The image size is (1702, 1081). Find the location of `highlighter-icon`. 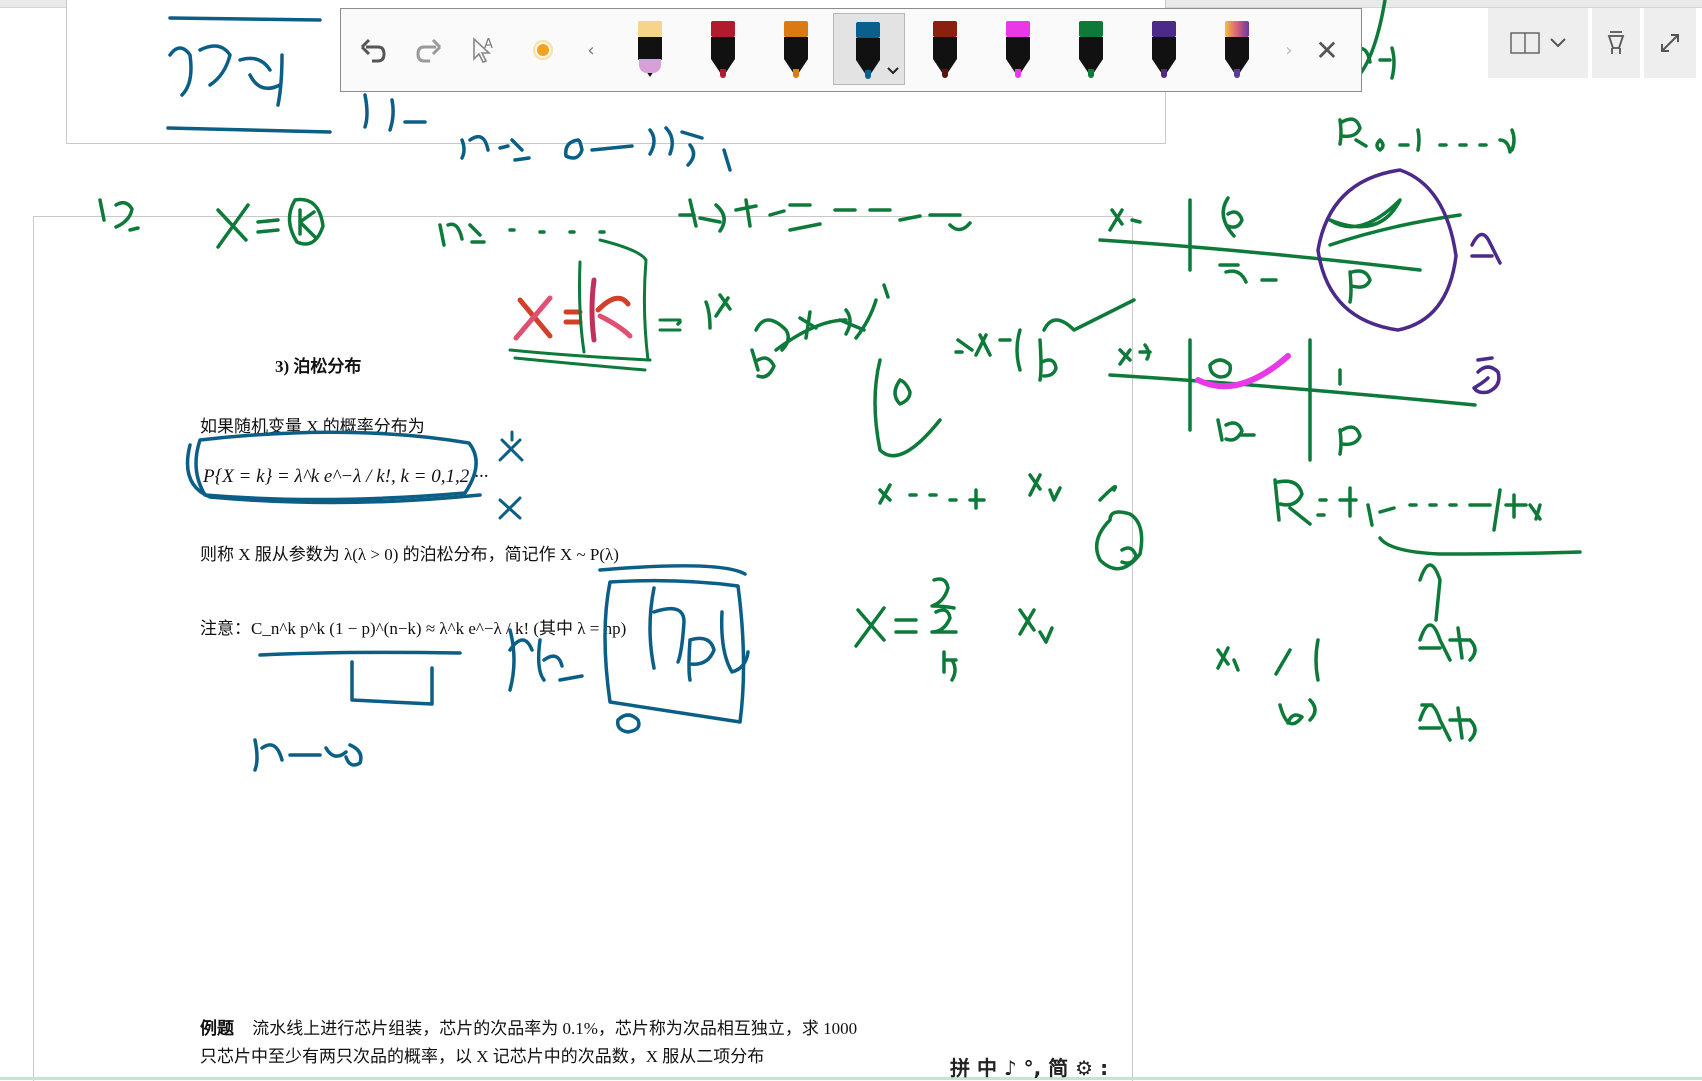

highlighter-icon is located at coordinates (543, 50).